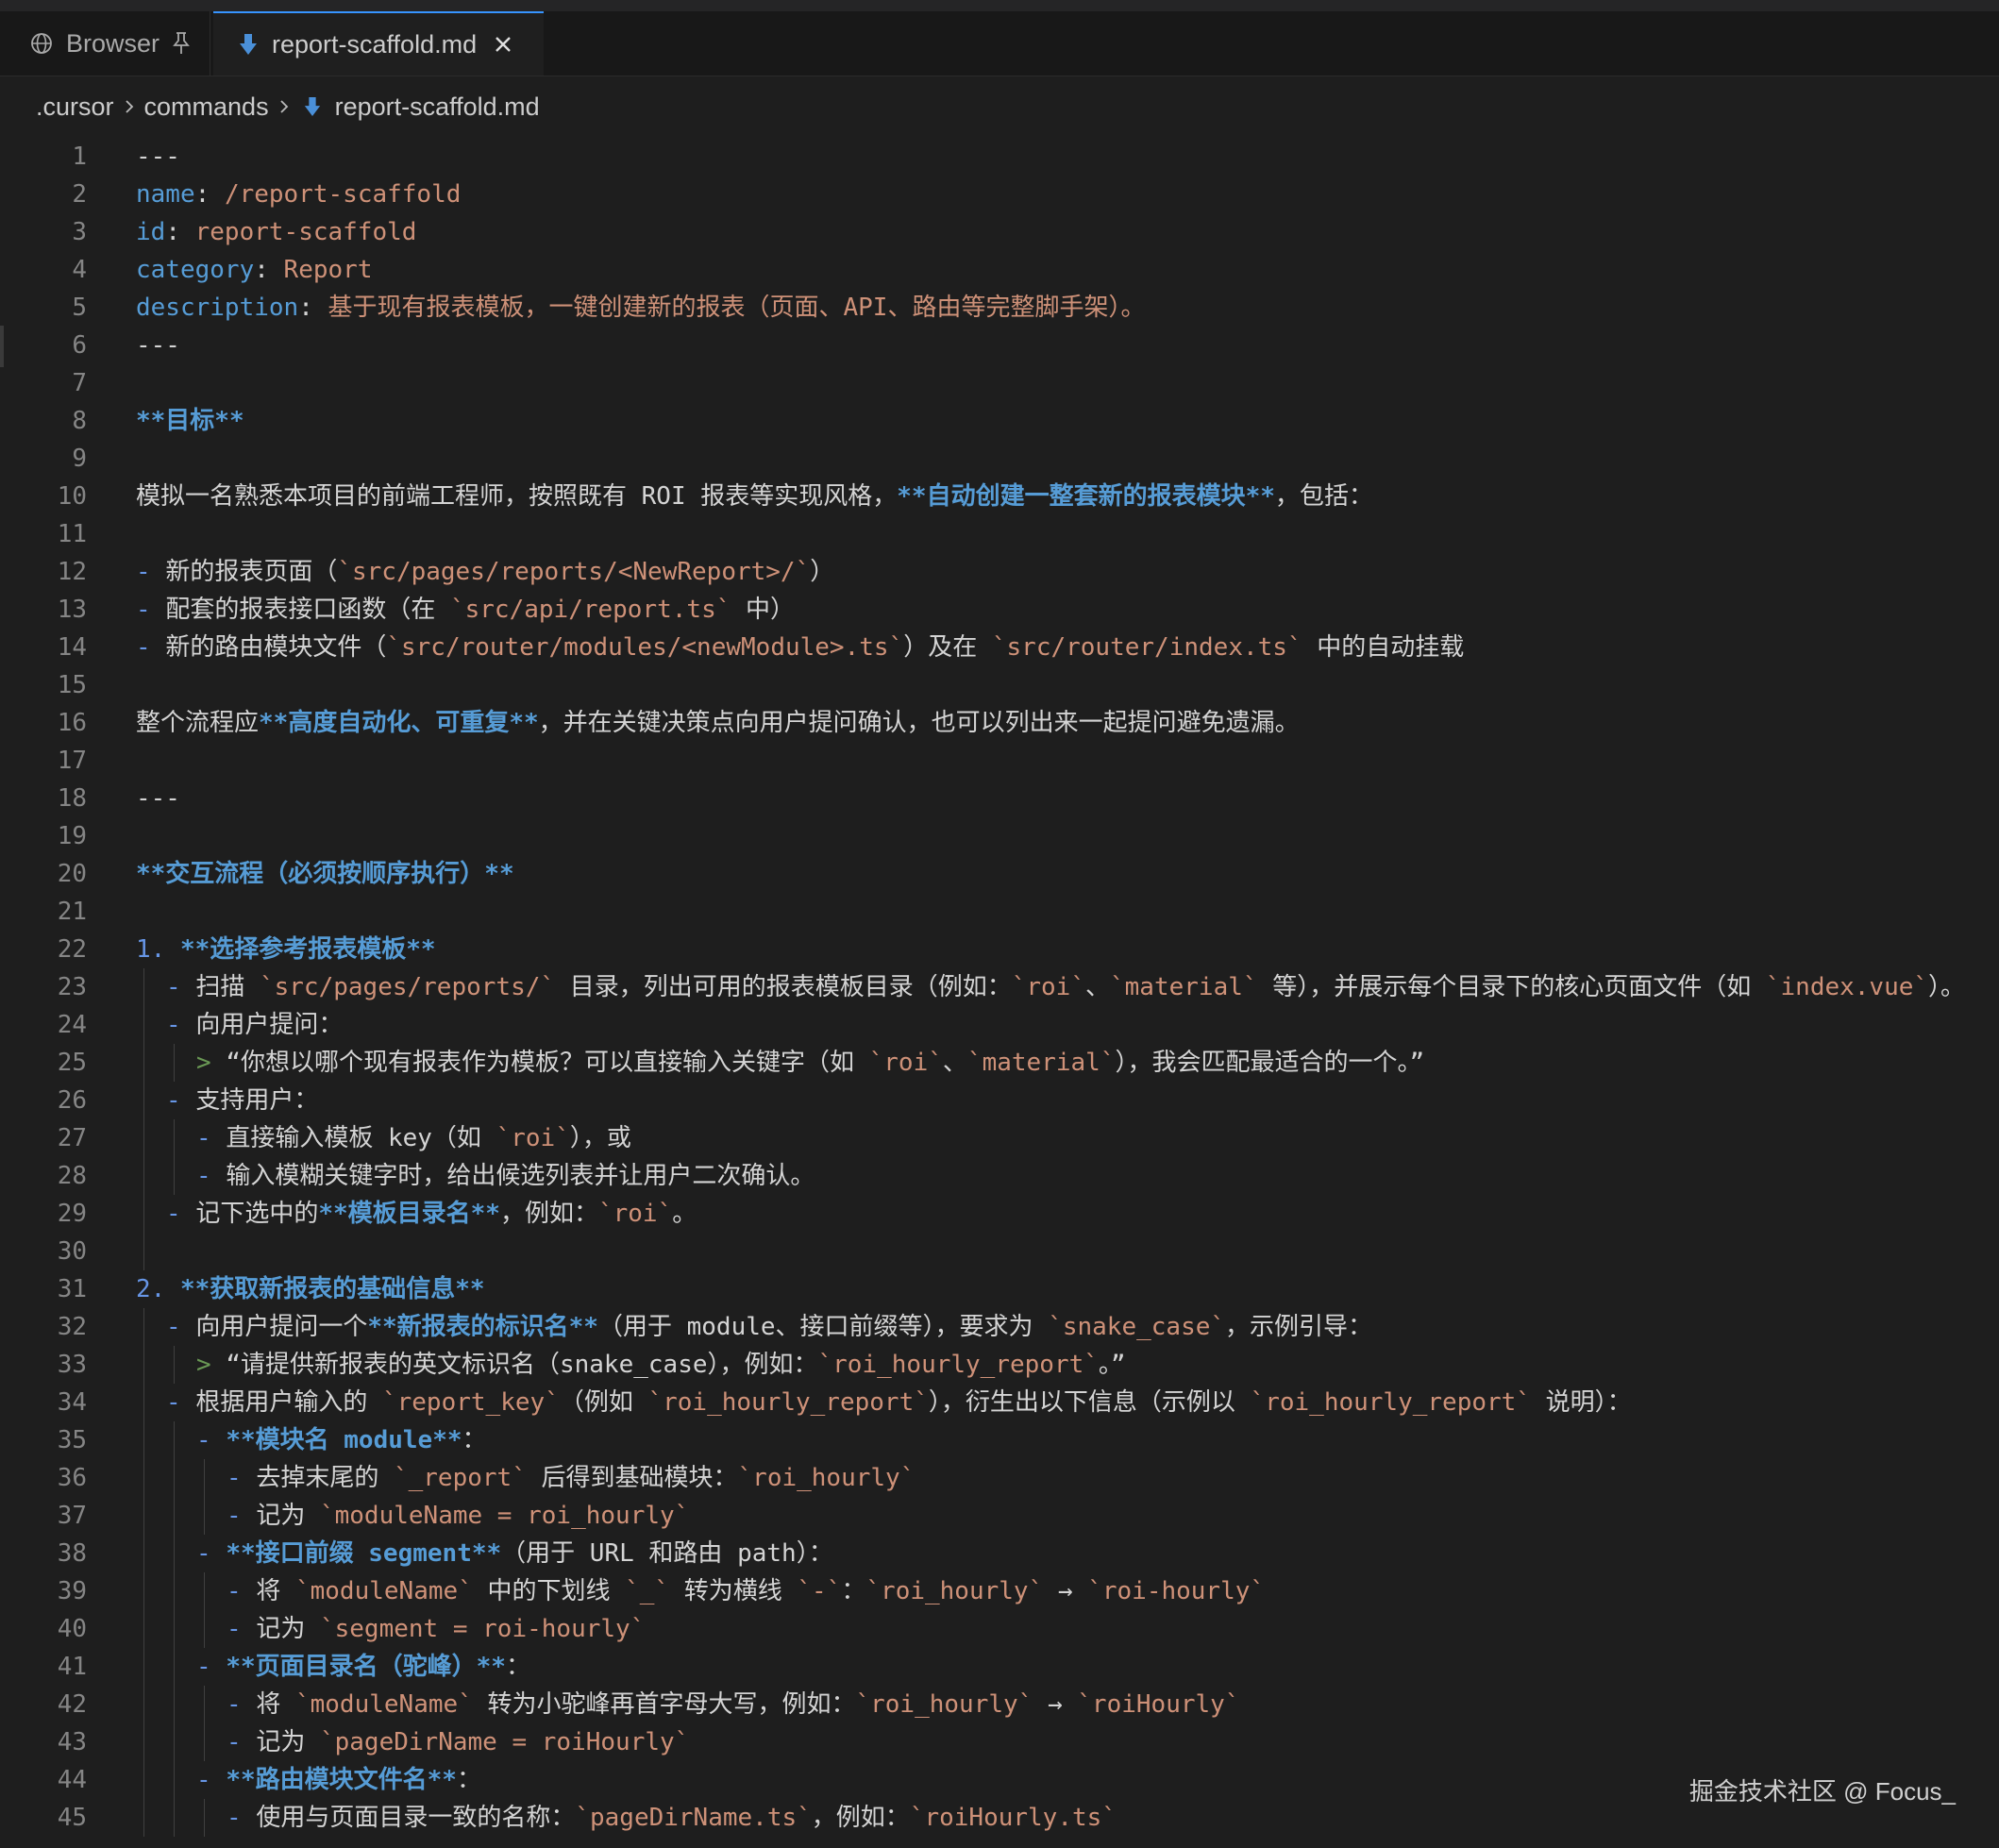 The width and height of the screenshot is (1999, 1848). What do you see at coordinates (999, 1553) in the screenshot?
I see `code-line: 38 - **接口前缀 segment**（用于 URL 和路由 path）：` at bounding box center [999, 1553].